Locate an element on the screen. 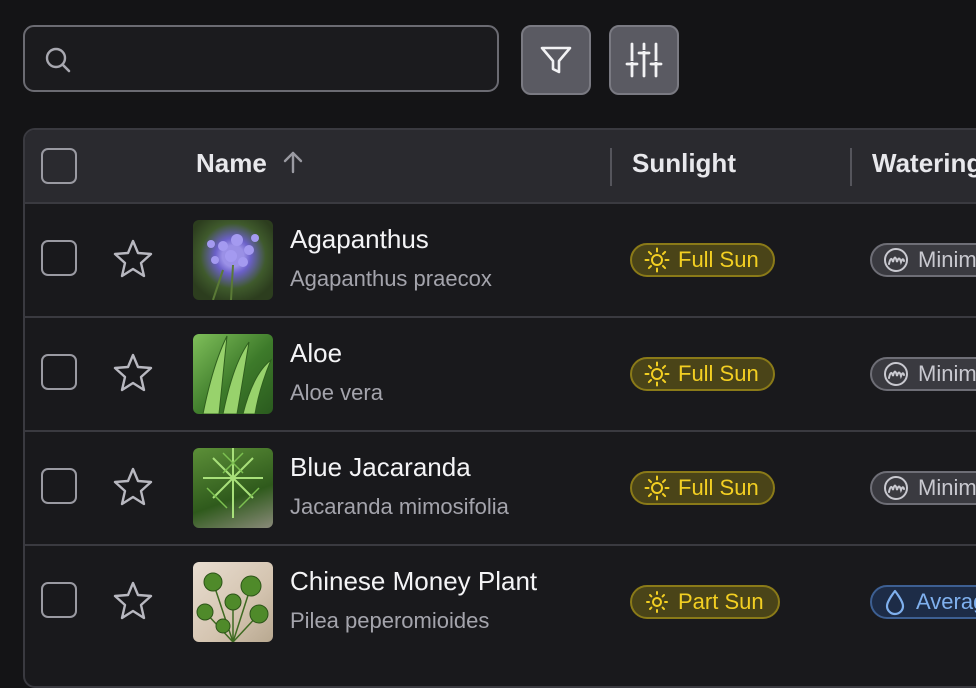 This screenshot has width=976, height=688. sunlight-column-header: Sunlight is located at coordinates (684, 163).